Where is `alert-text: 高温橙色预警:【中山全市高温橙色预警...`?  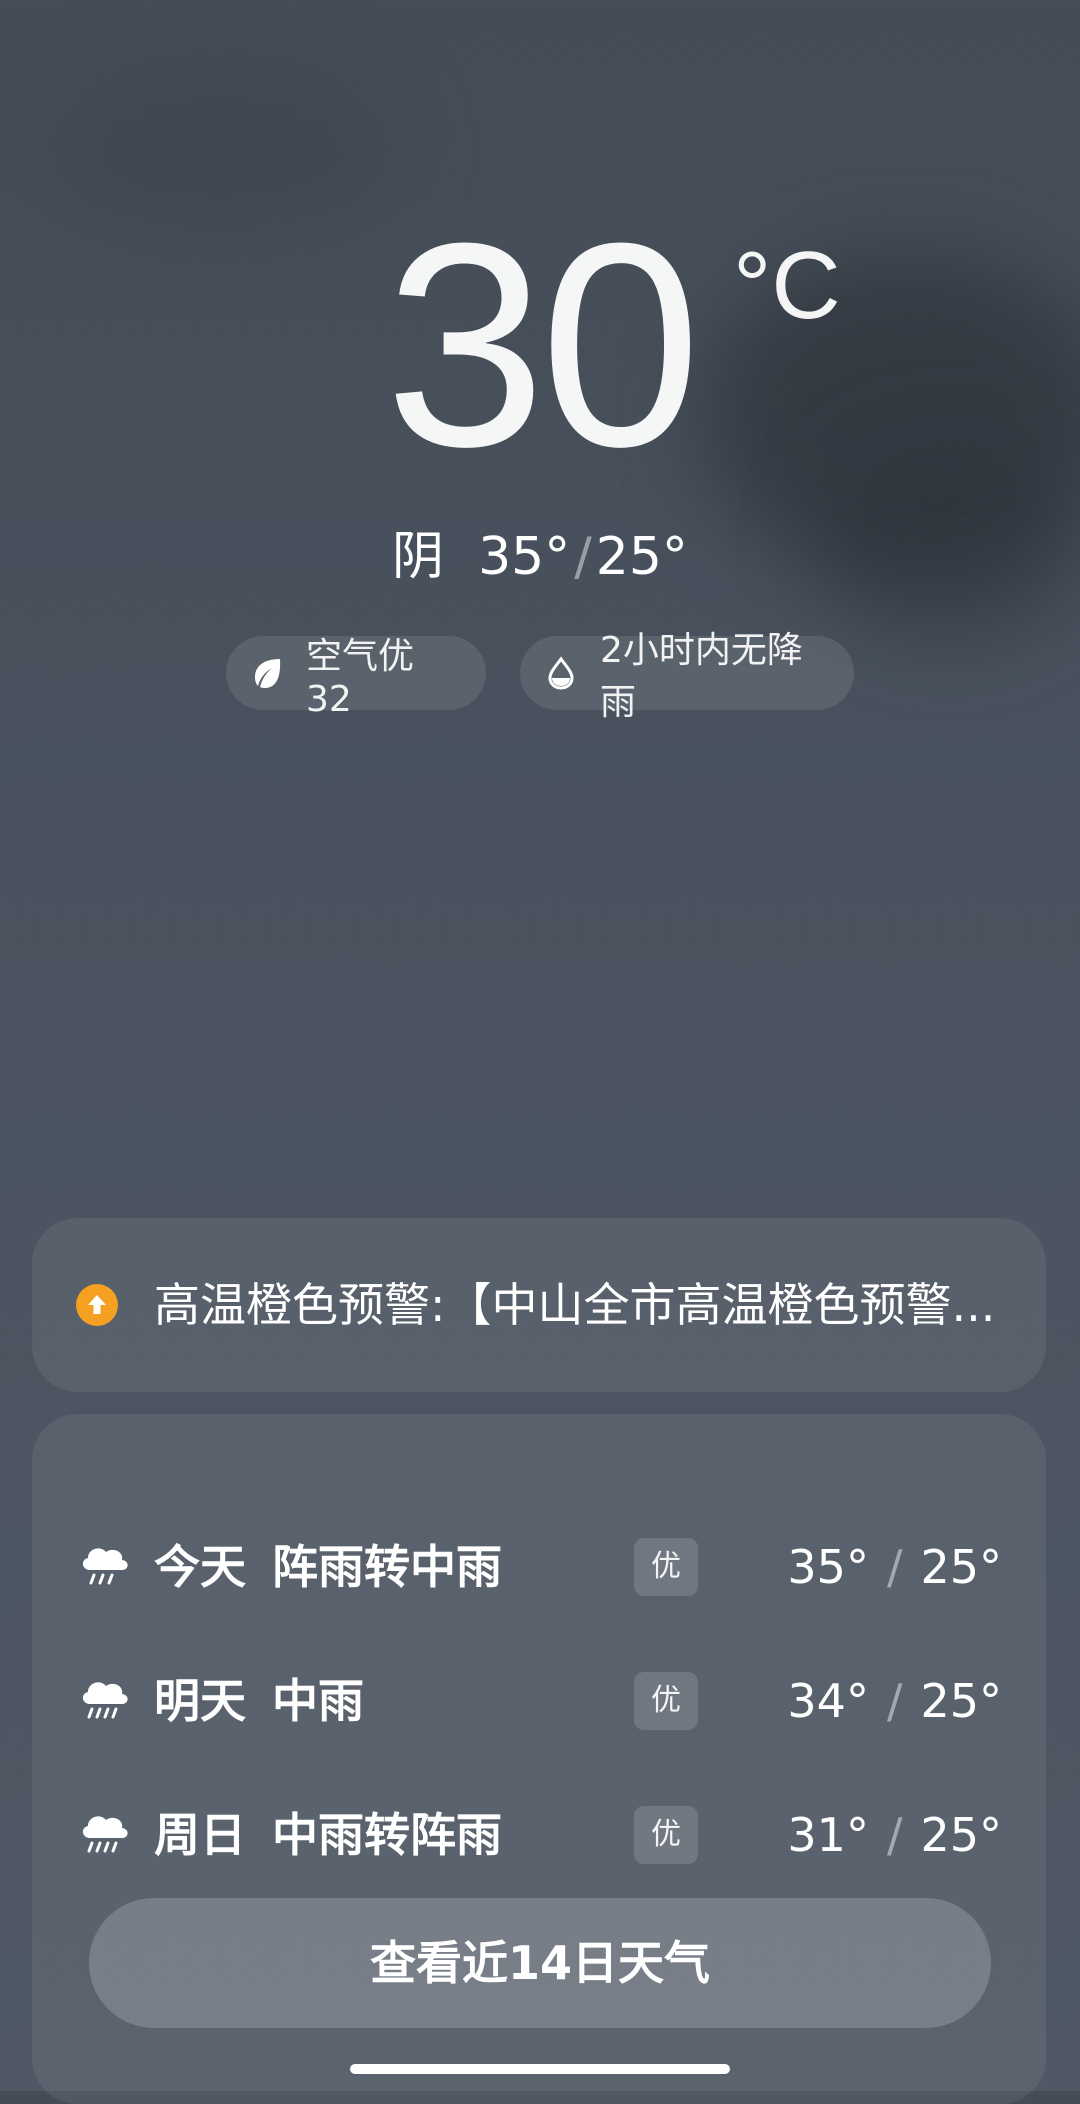 alert-text: 高温橙色预警:【中山全市高温橙色预警... is located at coordinates (575, 1305).